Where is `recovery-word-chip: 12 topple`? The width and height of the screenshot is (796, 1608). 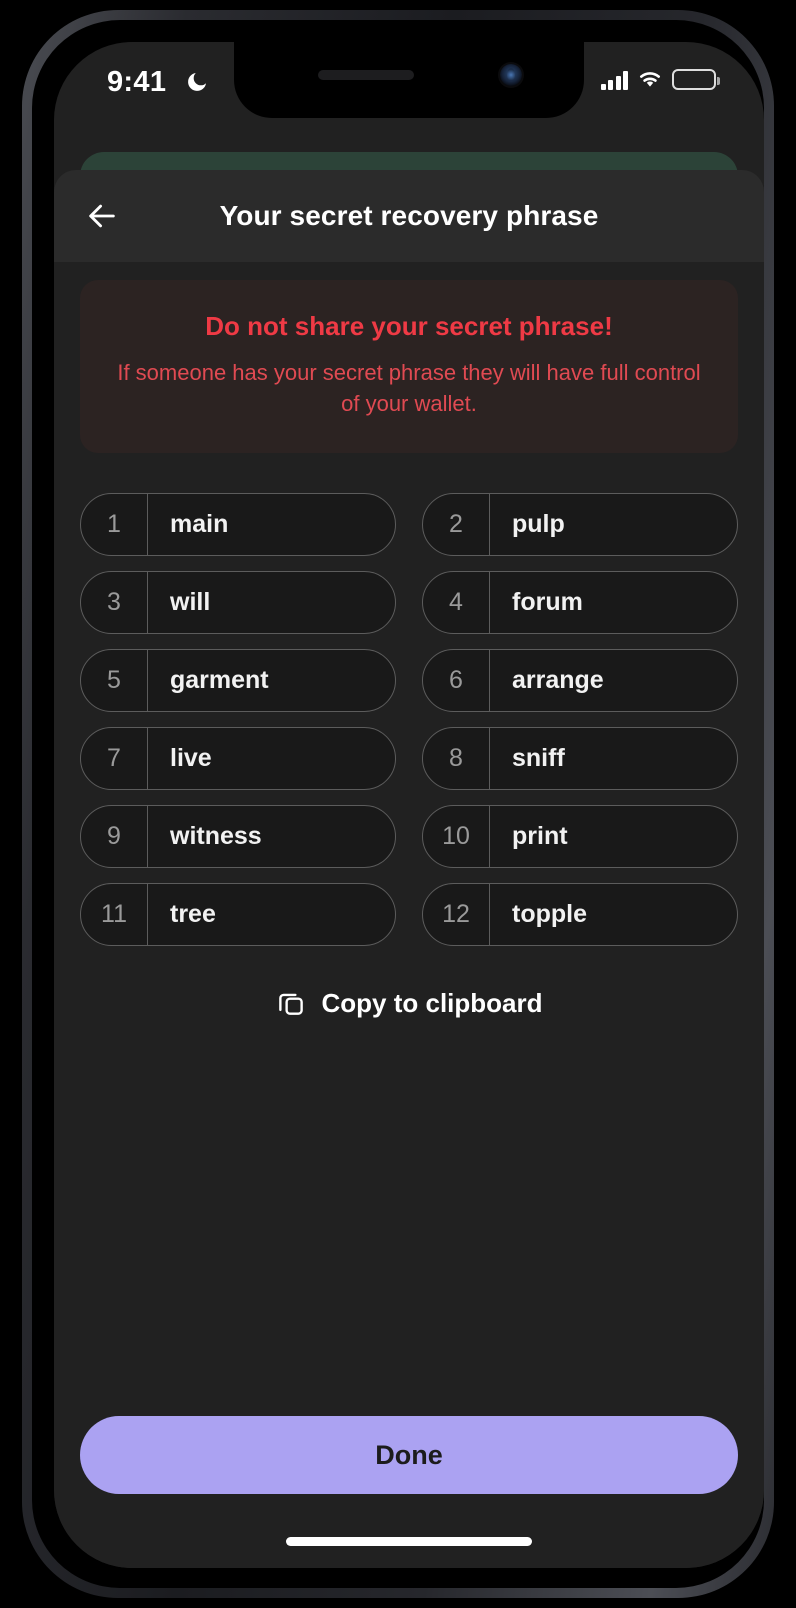
recovery-word-chip: 12 topple is located at coordinates (580, 914).